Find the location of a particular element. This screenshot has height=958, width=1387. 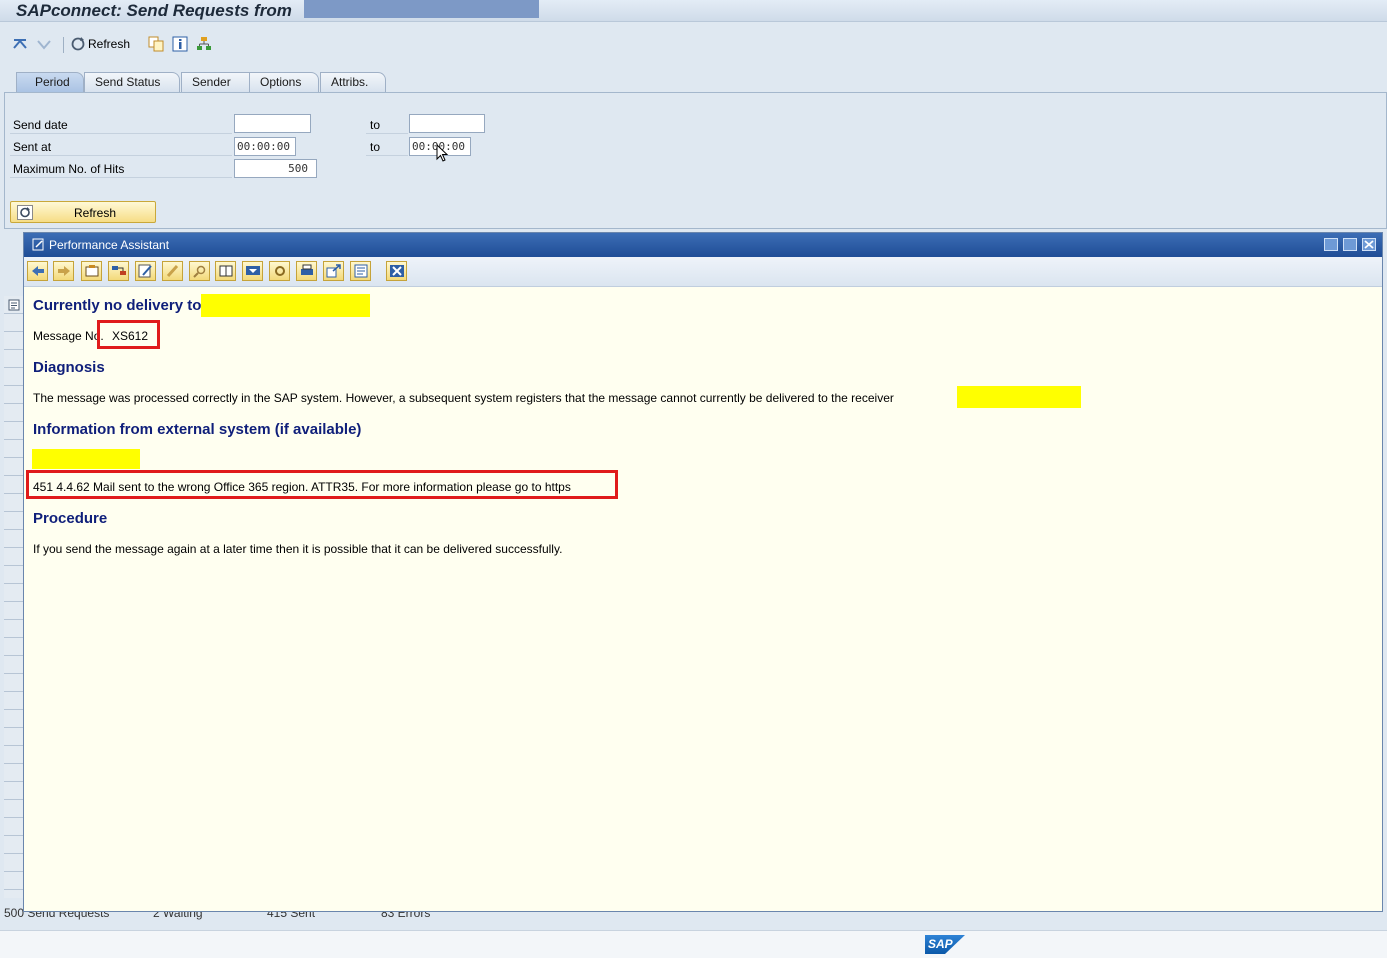

tab-options-label: Options is located at coordinates (281, 82).